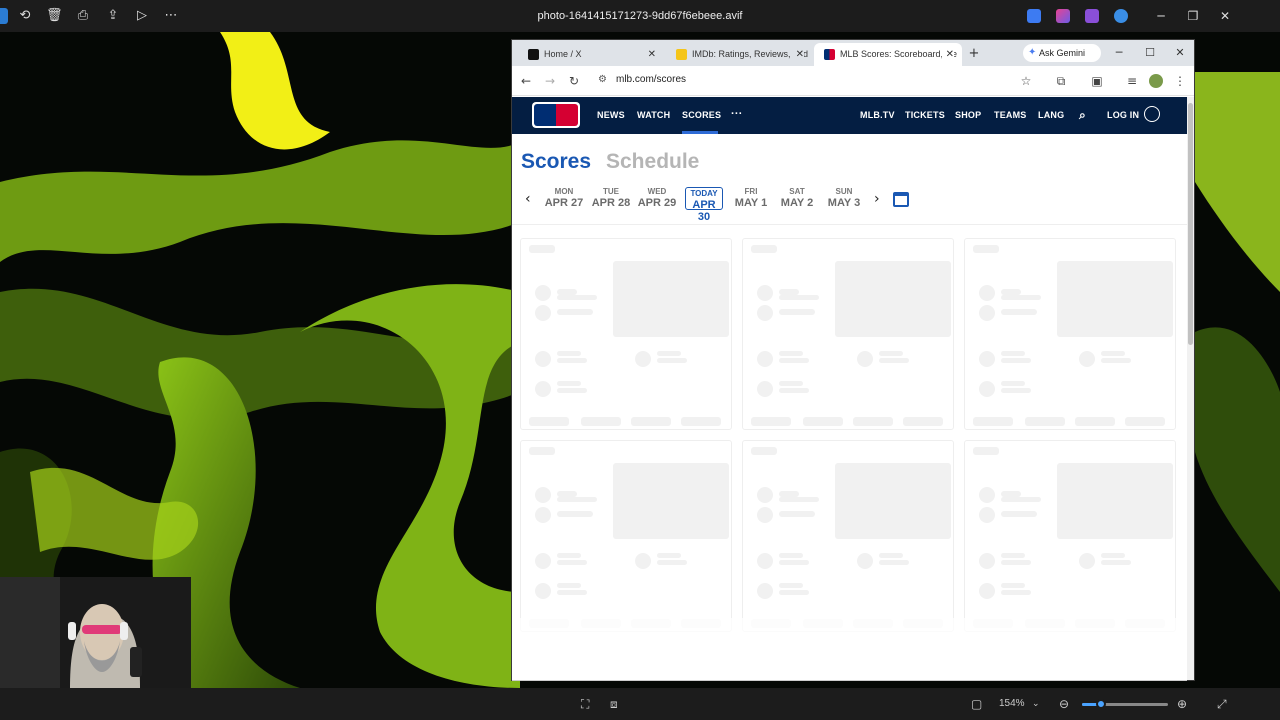  Describe the element at coordinates (611, 115) in the screenshot. I see `nav-news: NEWS` at that location.